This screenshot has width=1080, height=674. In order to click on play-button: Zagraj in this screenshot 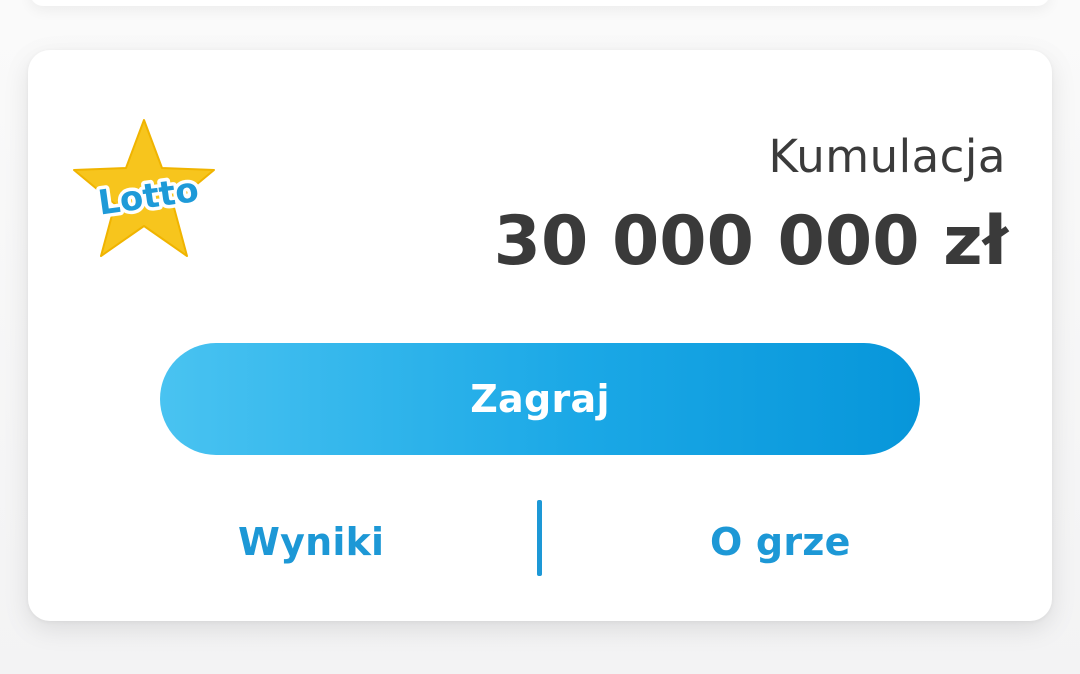, I will do `click(540, 399)`.